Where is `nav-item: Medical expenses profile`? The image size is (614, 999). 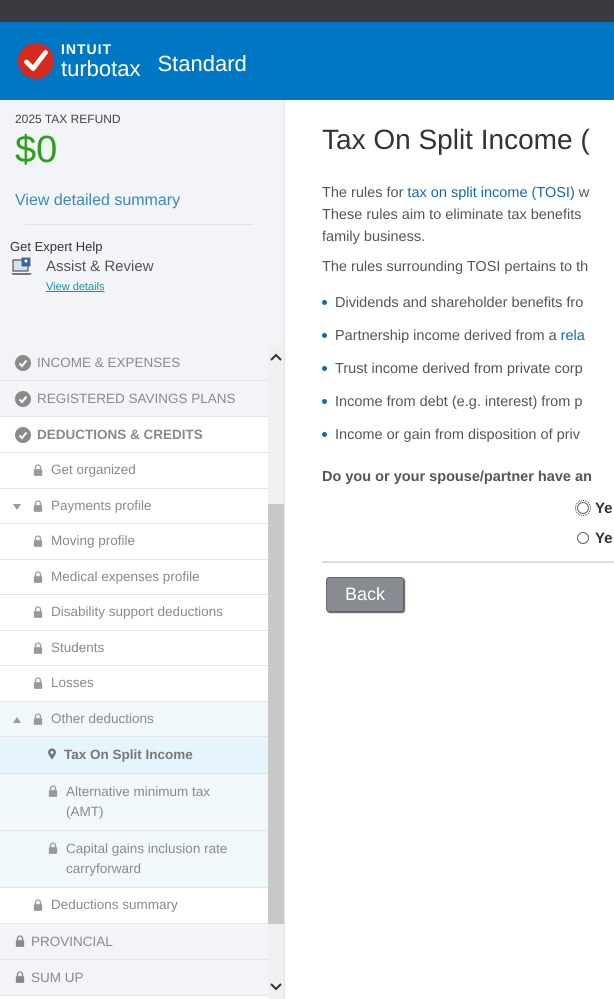 nav-item: Medical expenses profile is located at coordinates (134, 577).